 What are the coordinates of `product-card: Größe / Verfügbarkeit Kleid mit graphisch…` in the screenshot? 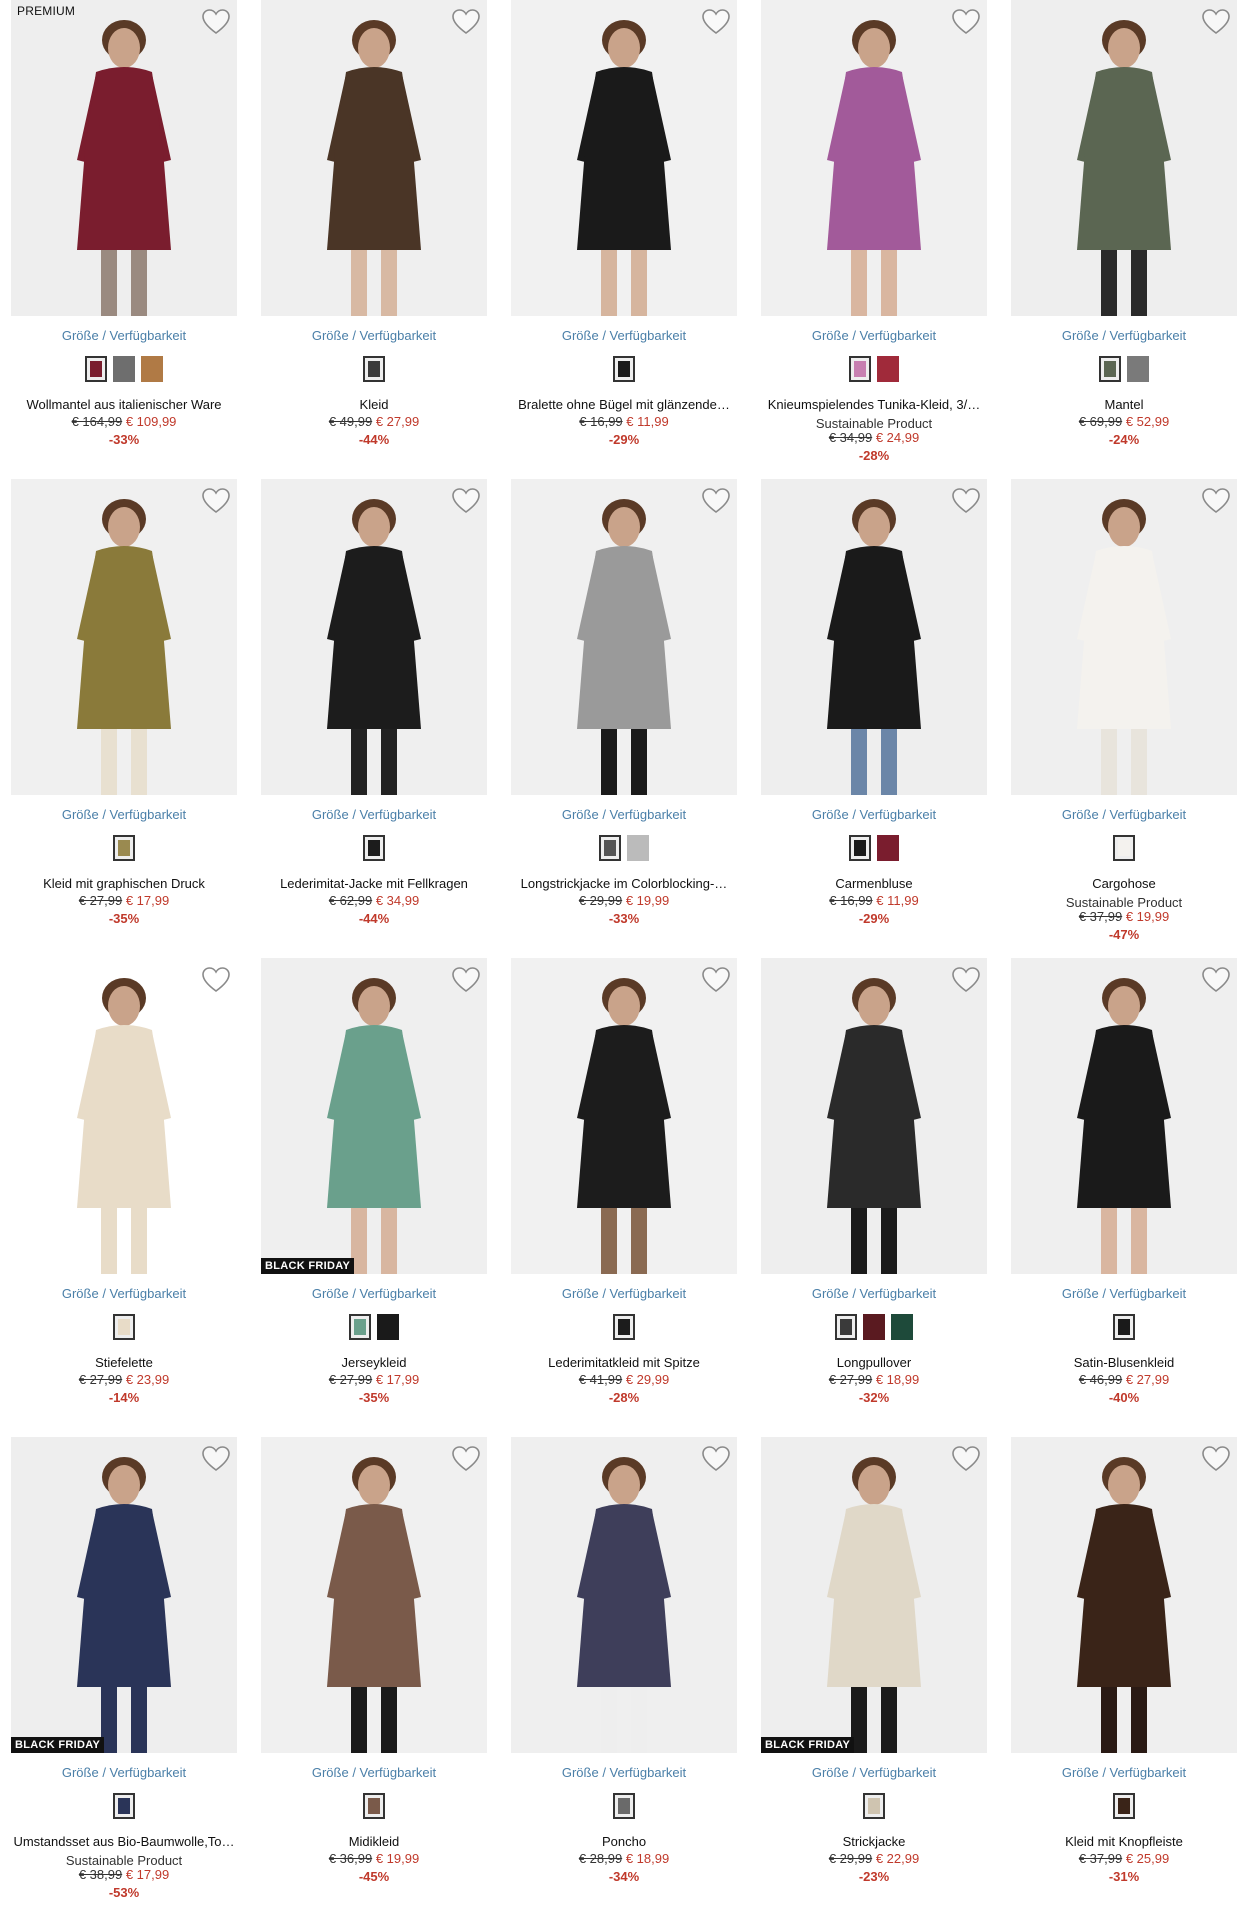 It's located at (124, 714).